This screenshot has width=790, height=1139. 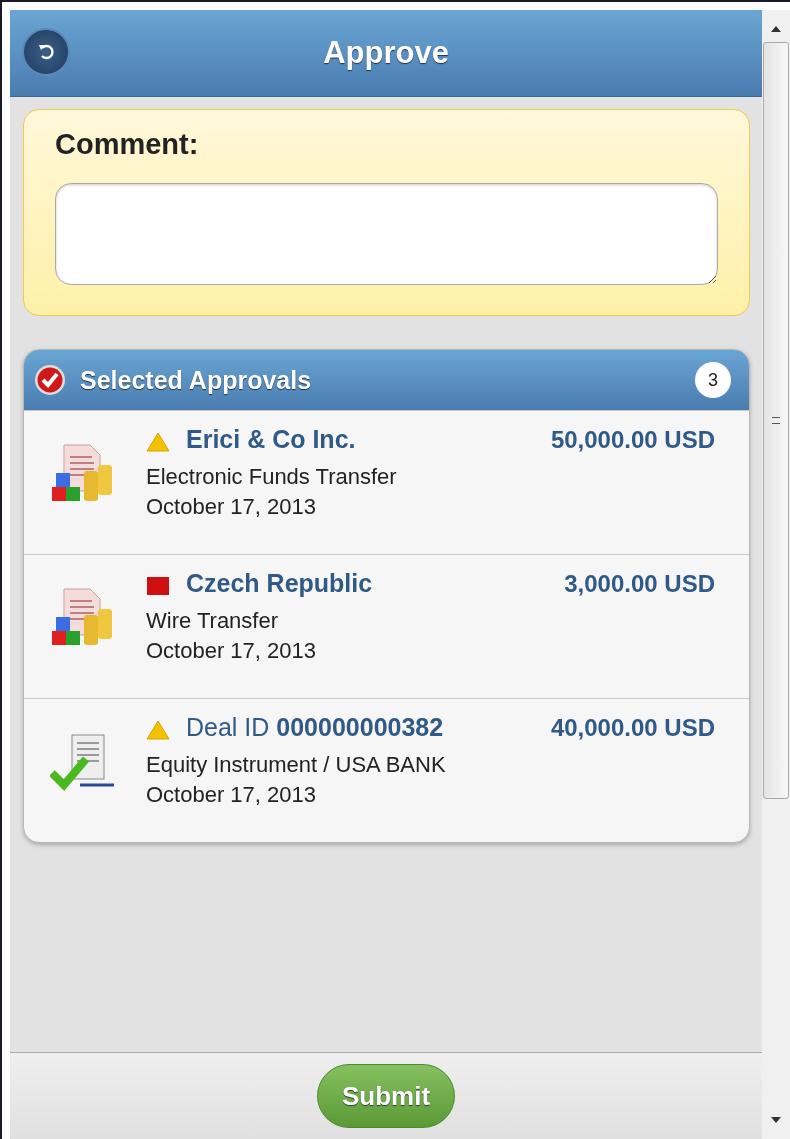 What do you see at coordinates (315, 727) in the screenshot?
I see `approval-name: Deal ID 000000000382` at bounding box center [315, 727].